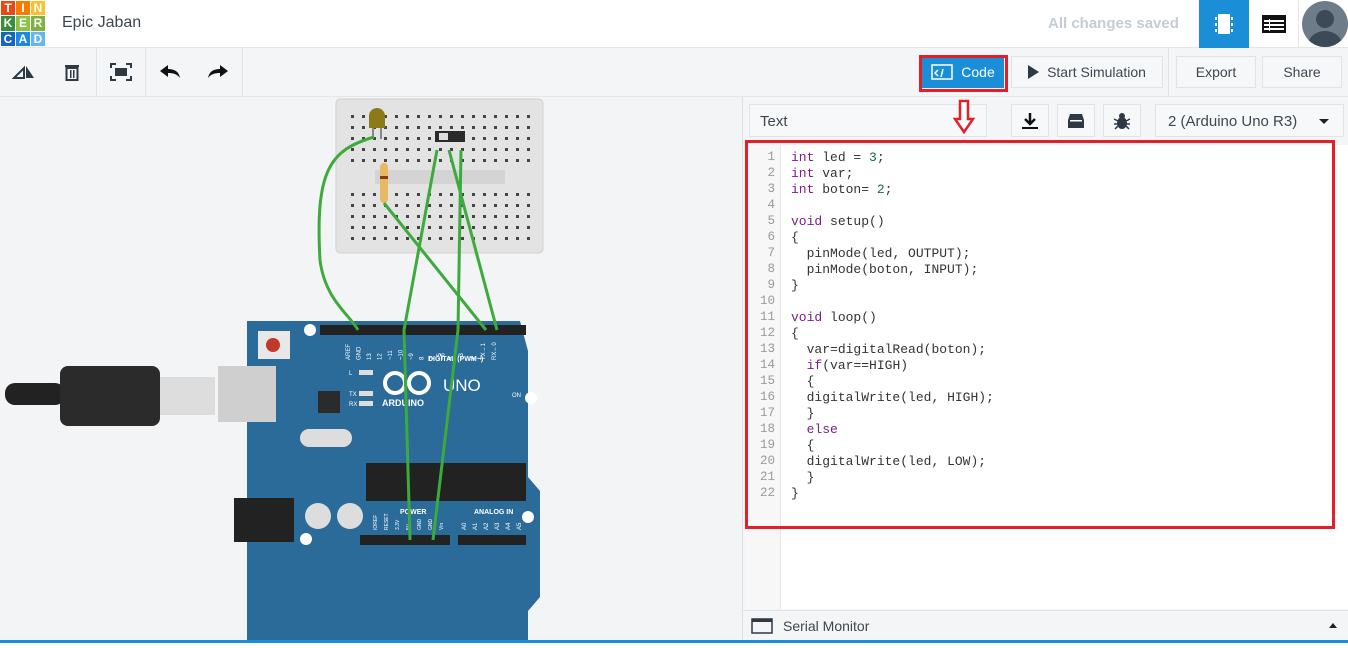  I want to click on analog-pin-label: A3, so click(498, 526).